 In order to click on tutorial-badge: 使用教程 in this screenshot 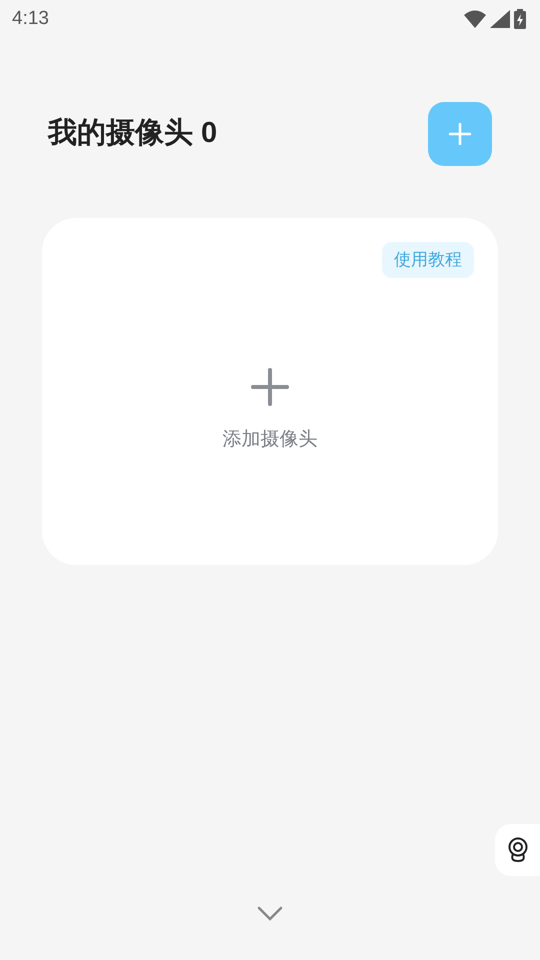, I will do `click(428, 260)`.